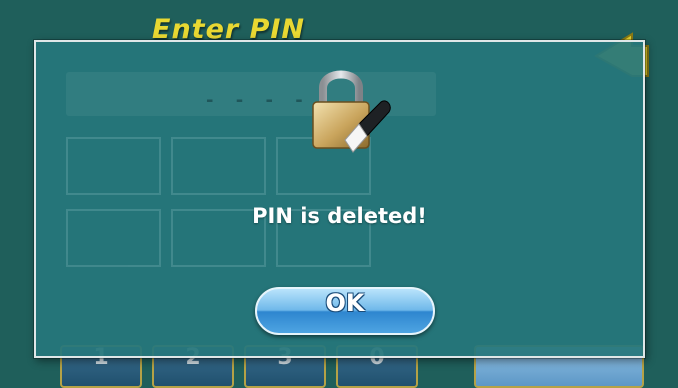  Describe the element at coordinates (339, 216) in the screenshot. I see `dialog-message: PIN is deleted!` at that location.